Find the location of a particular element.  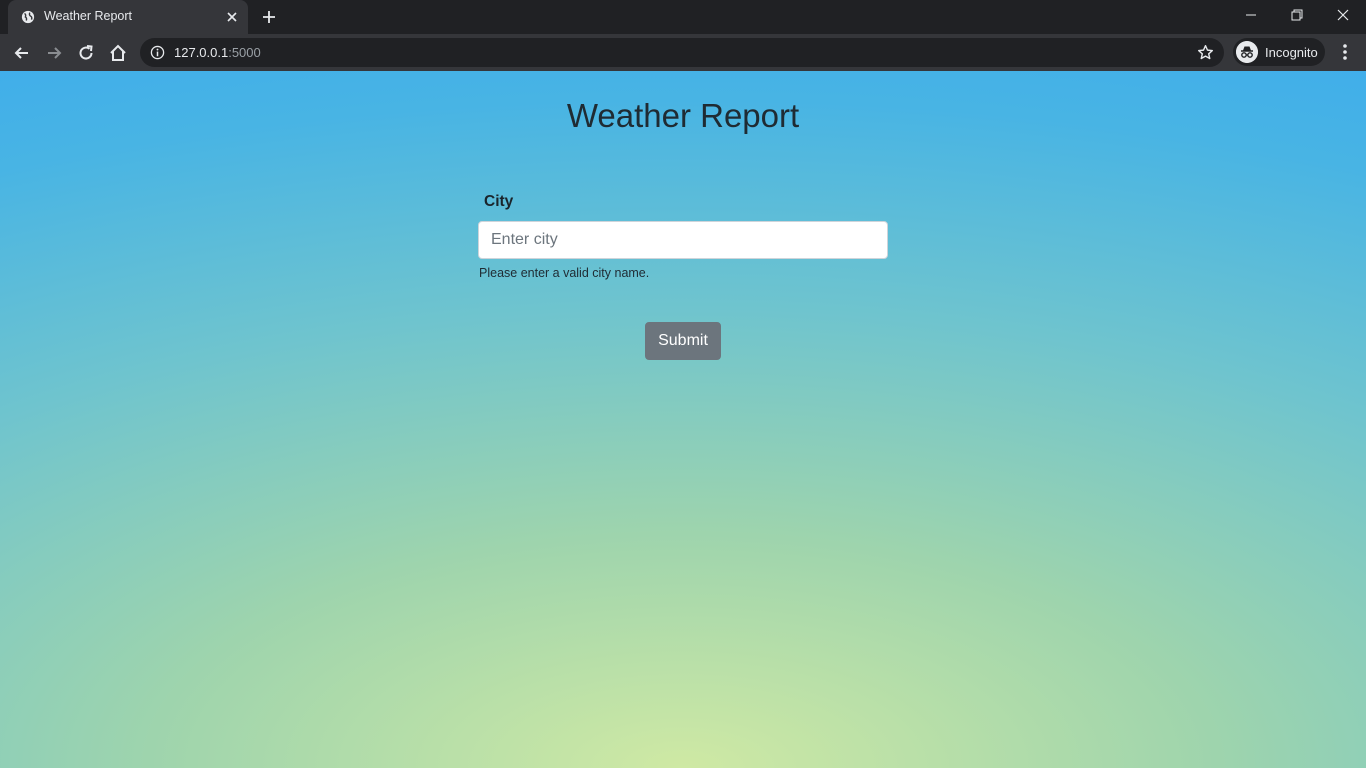

window-close-button is located at coordinates (1343, 15).